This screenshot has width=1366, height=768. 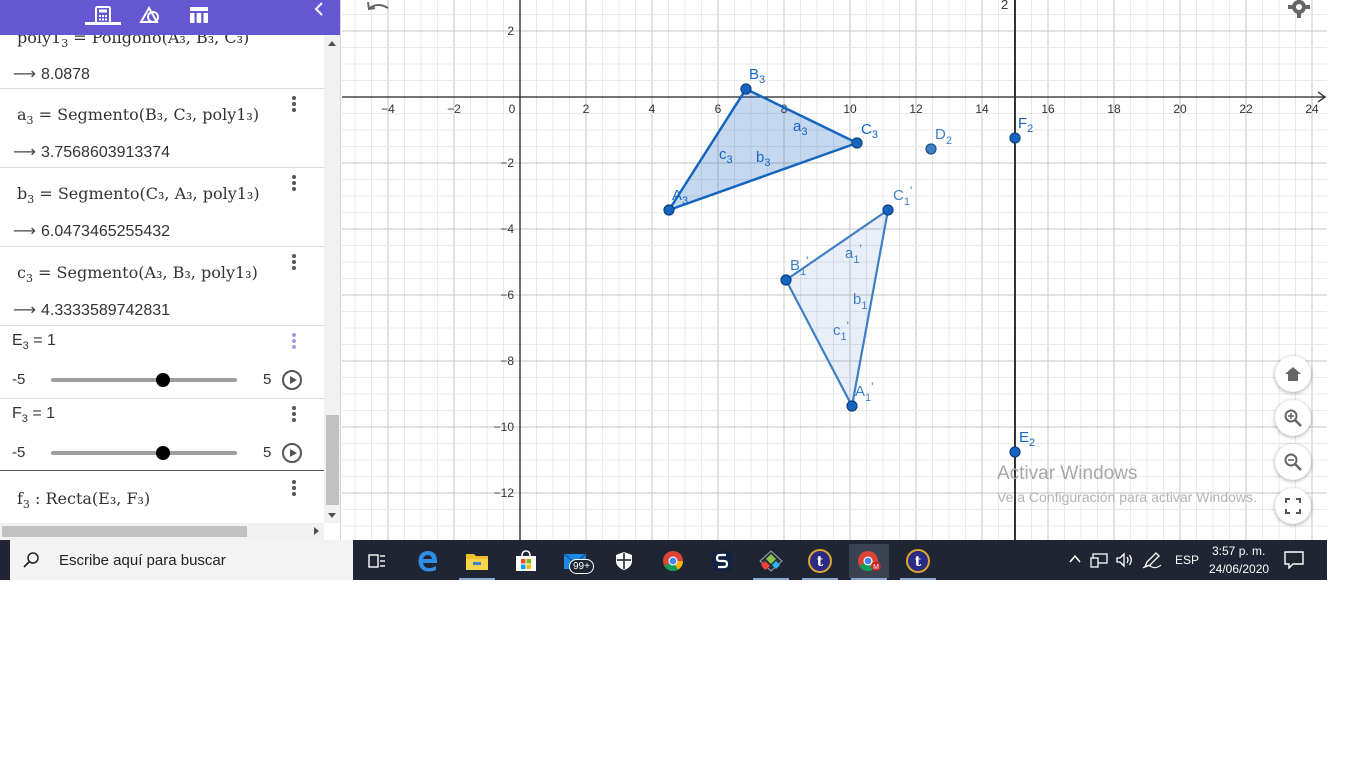 I want to click on app-t-second-button: t, so click(x=918, y=562).